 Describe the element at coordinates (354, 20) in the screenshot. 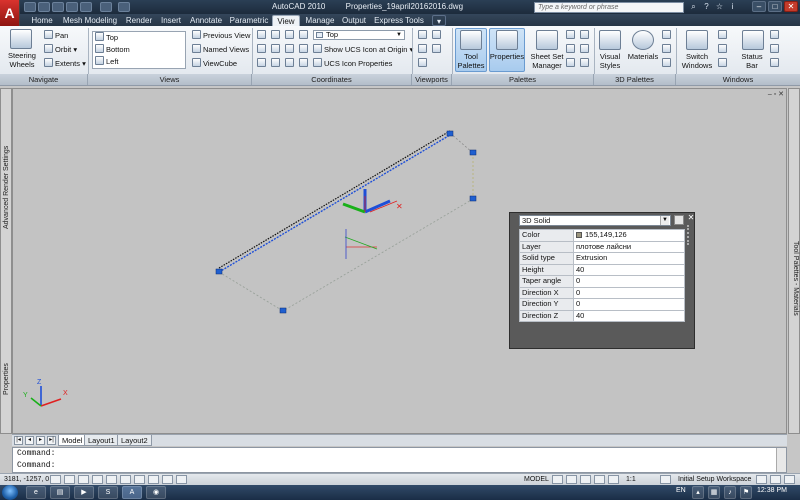

I see `tab-output: Output` at that location.